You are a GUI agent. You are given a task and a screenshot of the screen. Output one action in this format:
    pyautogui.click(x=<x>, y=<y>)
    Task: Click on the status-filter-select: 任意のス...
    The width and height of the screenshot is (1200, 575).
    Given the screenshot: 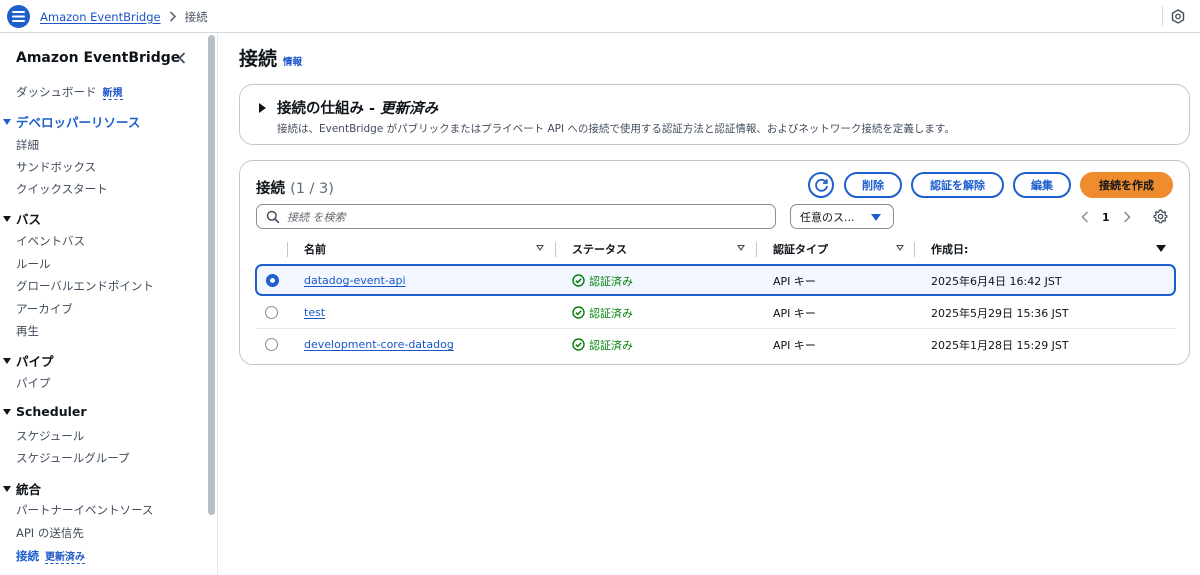 What is the action you would take?
    pyautogui.click(x=842, y=216)
    